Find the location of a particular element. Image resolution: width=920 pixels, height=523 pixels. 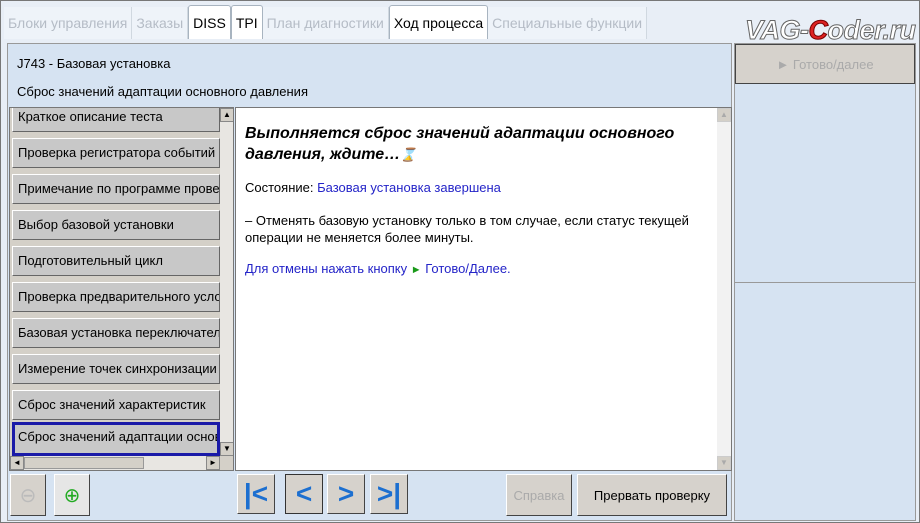

list-item: Выбор базовой установки is located at coordinates (116, 225).